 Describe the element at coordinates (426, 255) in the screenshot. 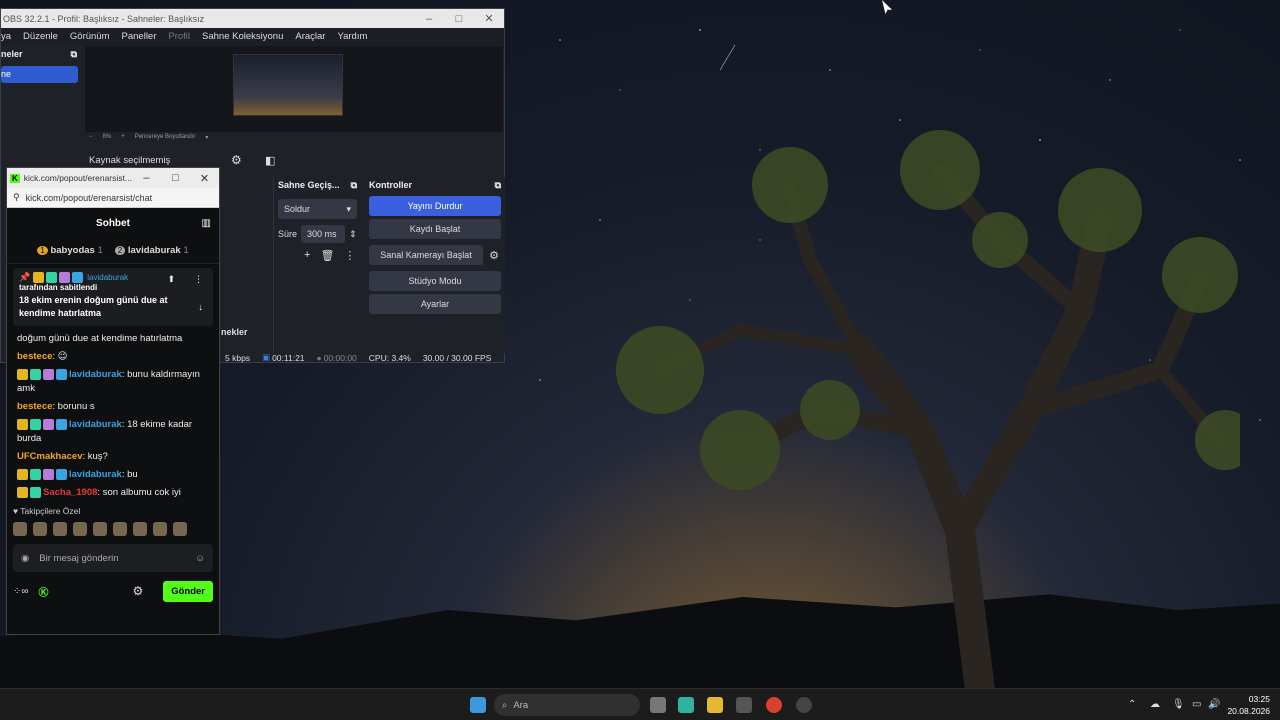

I see `virtual-camera-button: Sanal Kamerayı Başlat` at that location.